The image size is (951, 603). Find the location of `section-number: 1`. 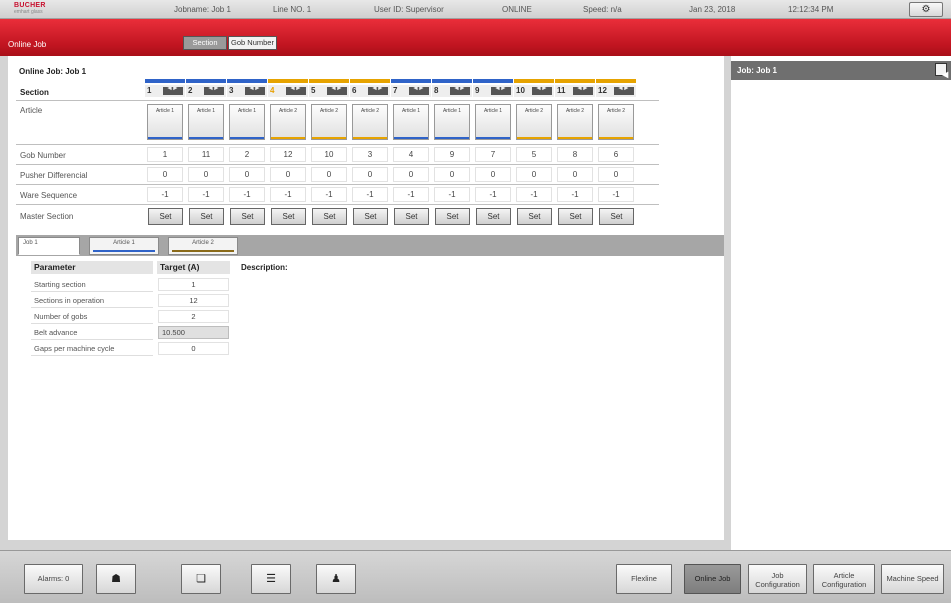

section-number: 1 is located at coordinates (149, 90).